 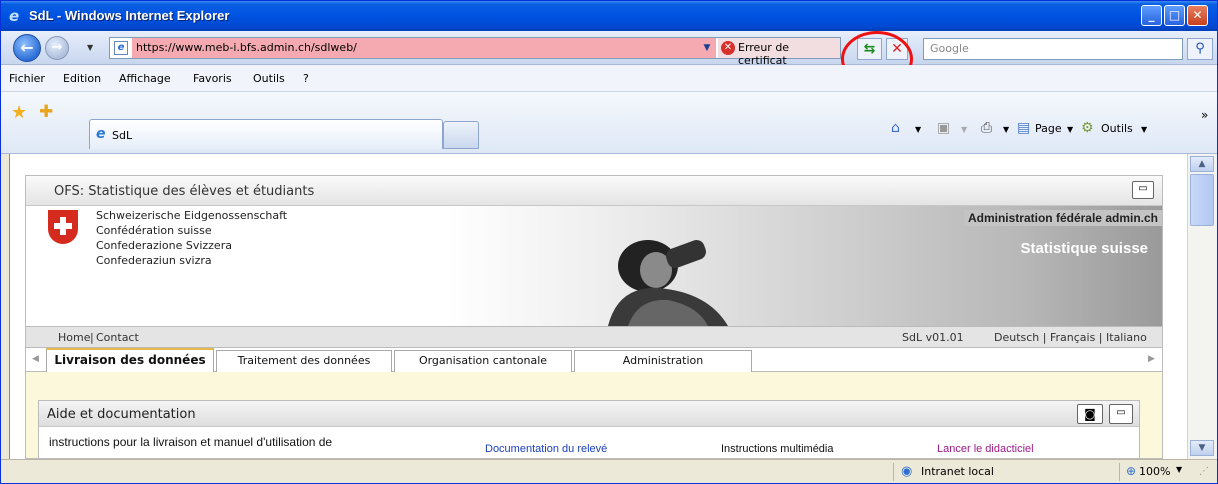 What do you see at coordinates (164, 245) in the screenshot?
I see `conf-it: Confederazione Svizzera` at bounding box center [164, 245].